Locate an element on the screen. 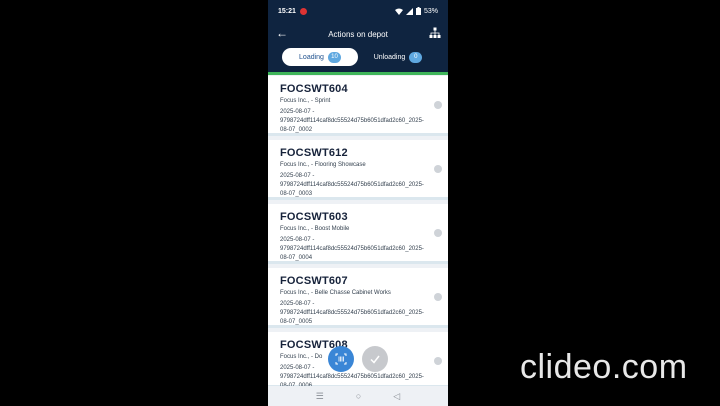 This screenshot has width=720, height=406. network-icon is located at coordinates (435, 33).